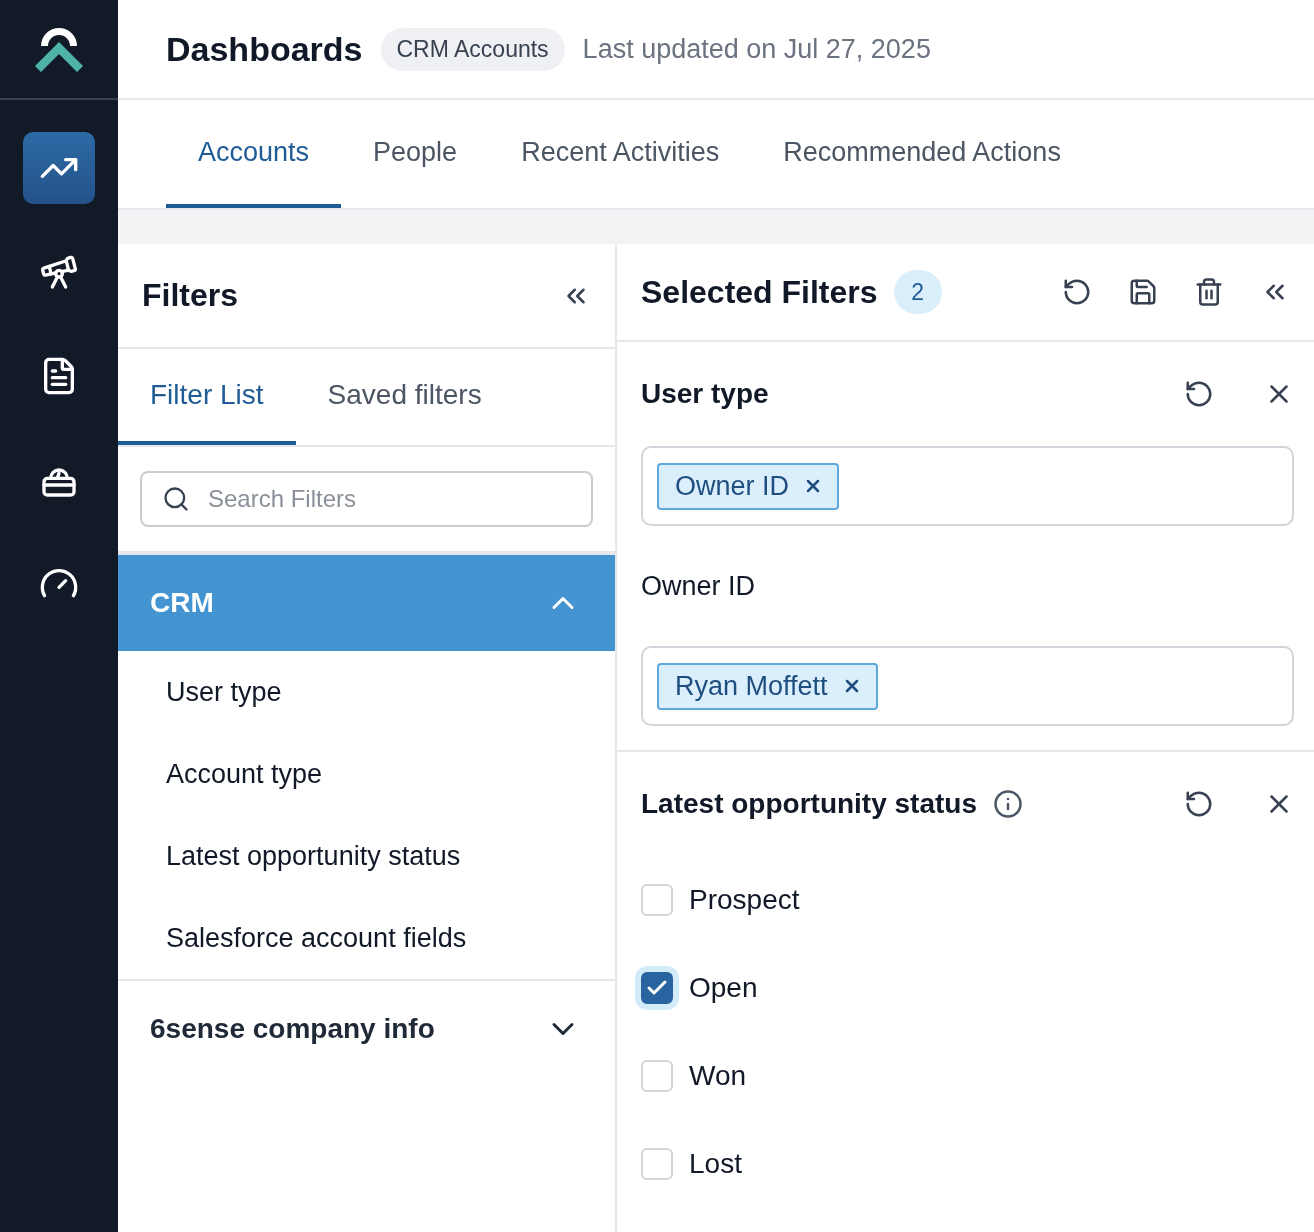  What do you see at coordinates (967, 486) in the screenshot?
I see `tag-input-field: Owner ID` at bounding box center [967, 486].